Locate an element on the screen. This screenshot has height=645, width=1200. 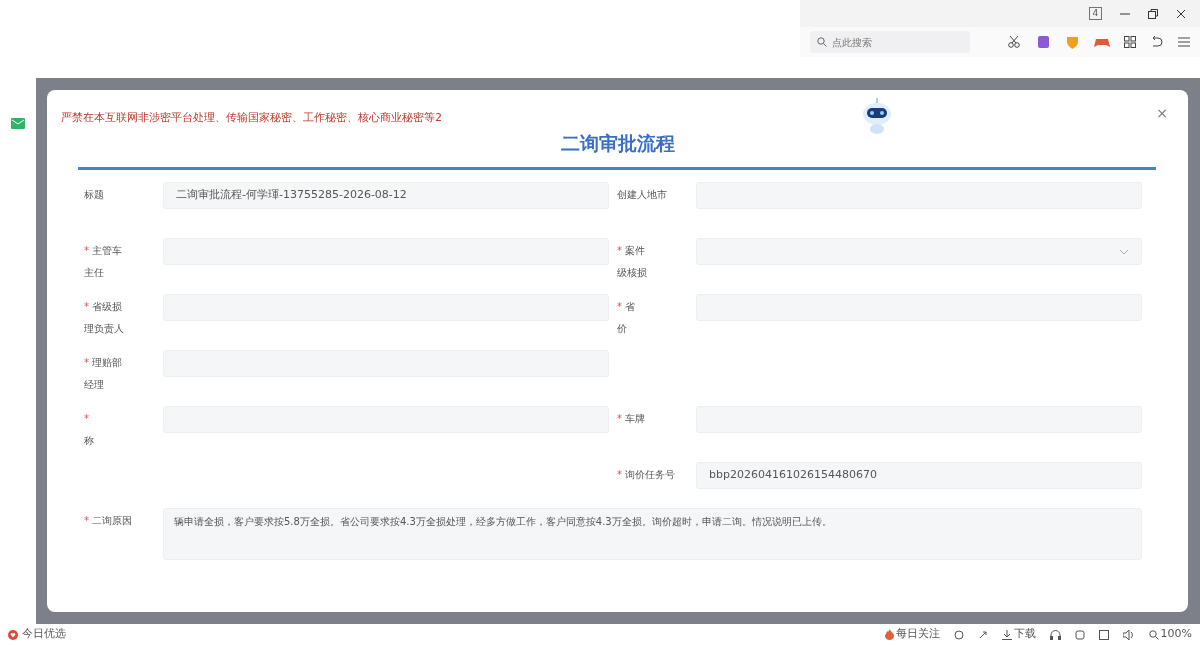
field-label: 经理 is located at coordinates (94, 384).